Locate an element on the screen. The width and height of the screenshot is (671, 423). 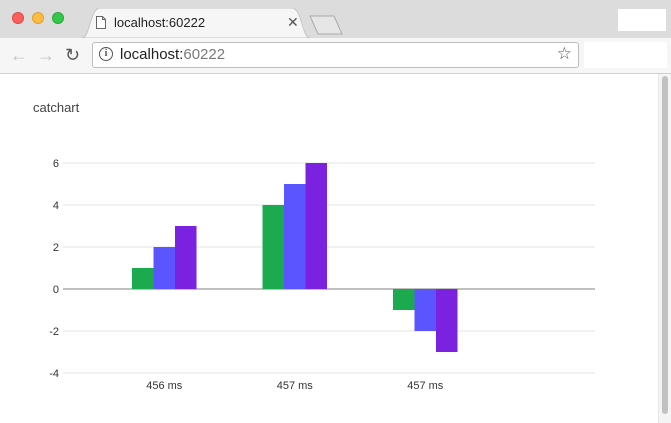
y-tick-label: -4 is located at coordinates (54, 374).